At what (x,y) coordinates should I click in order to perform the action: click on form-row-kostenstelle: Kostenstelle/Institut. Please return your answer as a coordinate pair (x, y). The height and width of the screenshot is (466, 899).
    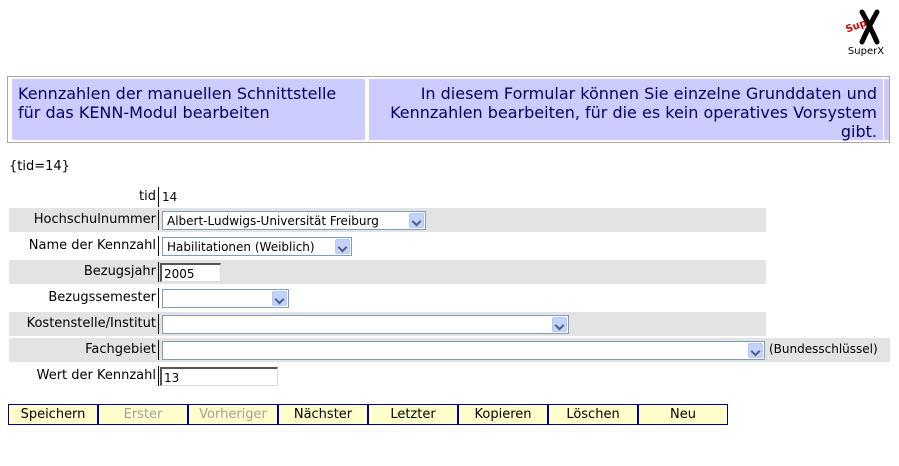
    Looking at the image, I should click on (387, 324).